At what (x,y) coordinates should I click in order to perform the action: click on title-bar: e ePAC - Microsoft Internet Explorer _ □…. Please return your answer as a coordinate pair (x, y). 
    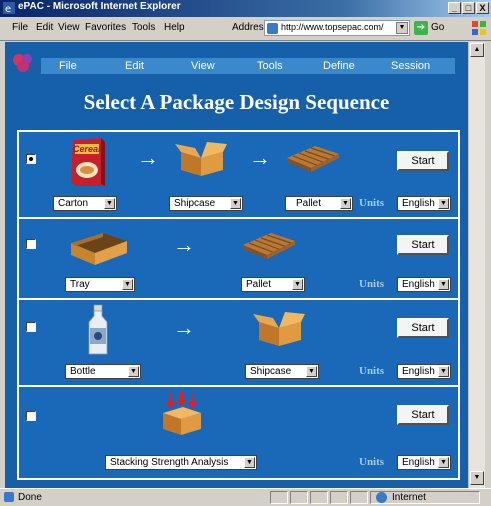
    Looking at the image, I should click on (245, 8).